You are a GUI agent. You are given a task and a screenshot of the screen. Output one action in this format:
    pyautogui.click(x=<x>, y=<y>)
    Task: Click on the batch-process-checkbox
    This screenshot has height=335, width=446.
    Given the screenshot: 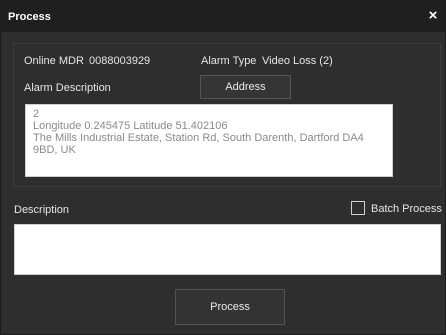 What is the action you would take?
    pyautogui.click(x=358, y=208)
    